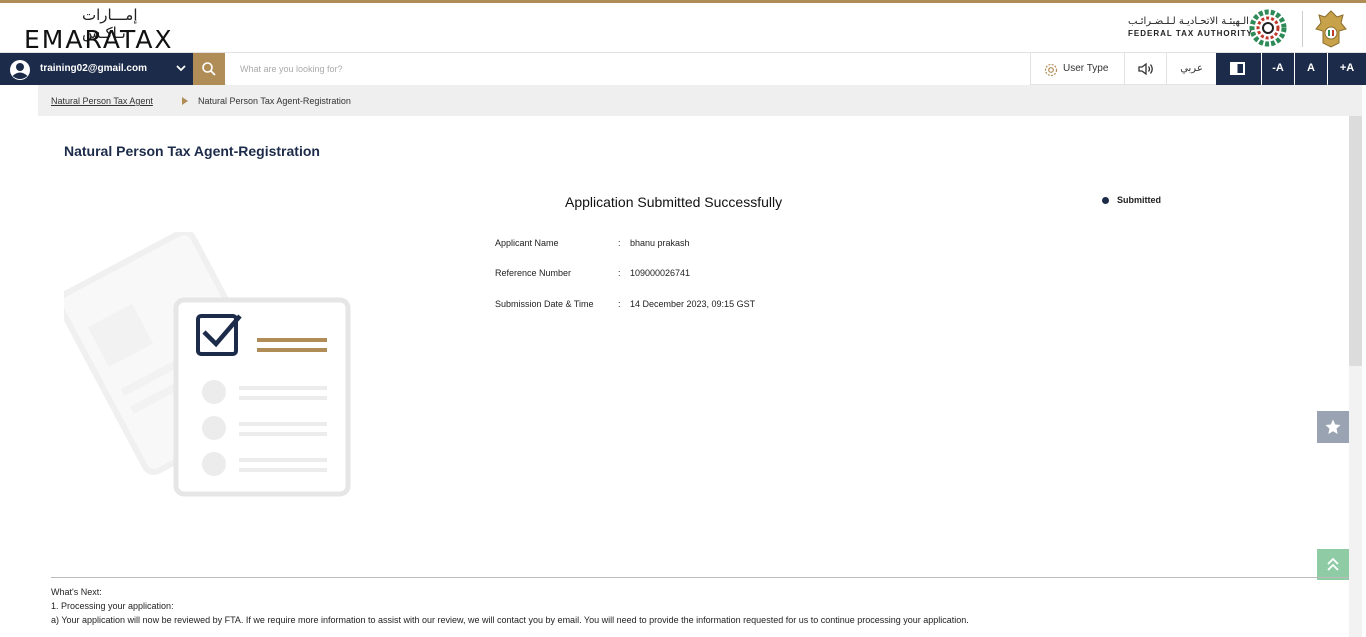  I want to click on contrast-icon, so click(1237, 68).